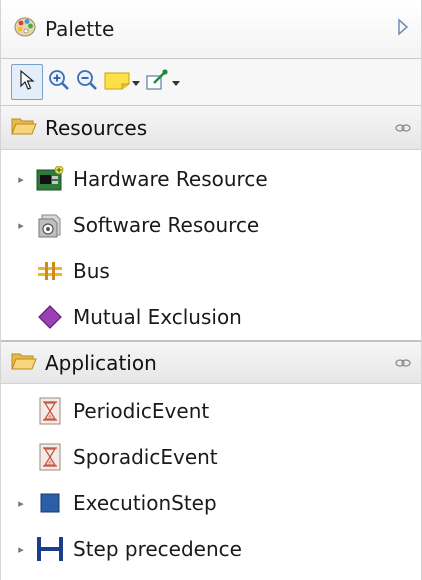 This screenshot has height=580, width=422. Describe the element at coordinates (50, 549) in the screenshot. I see `step-precedence-icon` at that location.